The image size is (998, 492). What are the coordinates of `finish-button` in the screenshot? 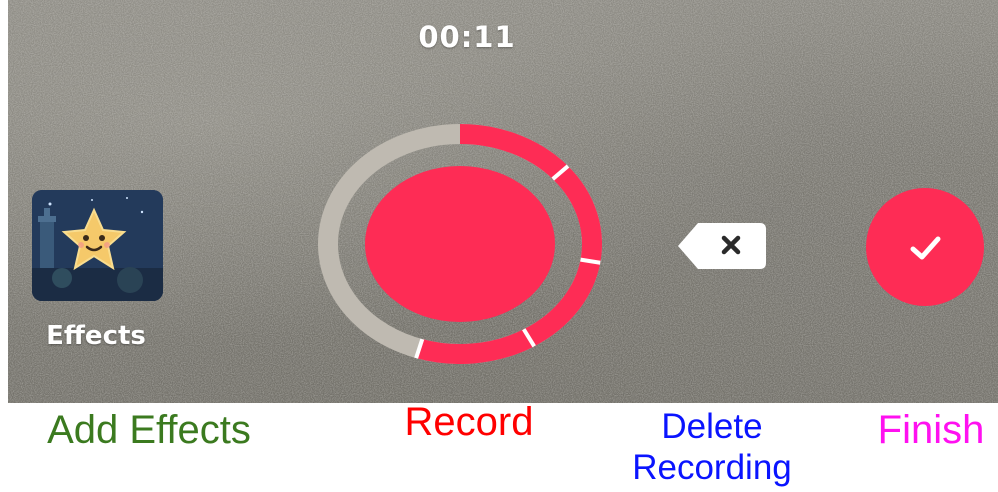 It's located at (925, 247).